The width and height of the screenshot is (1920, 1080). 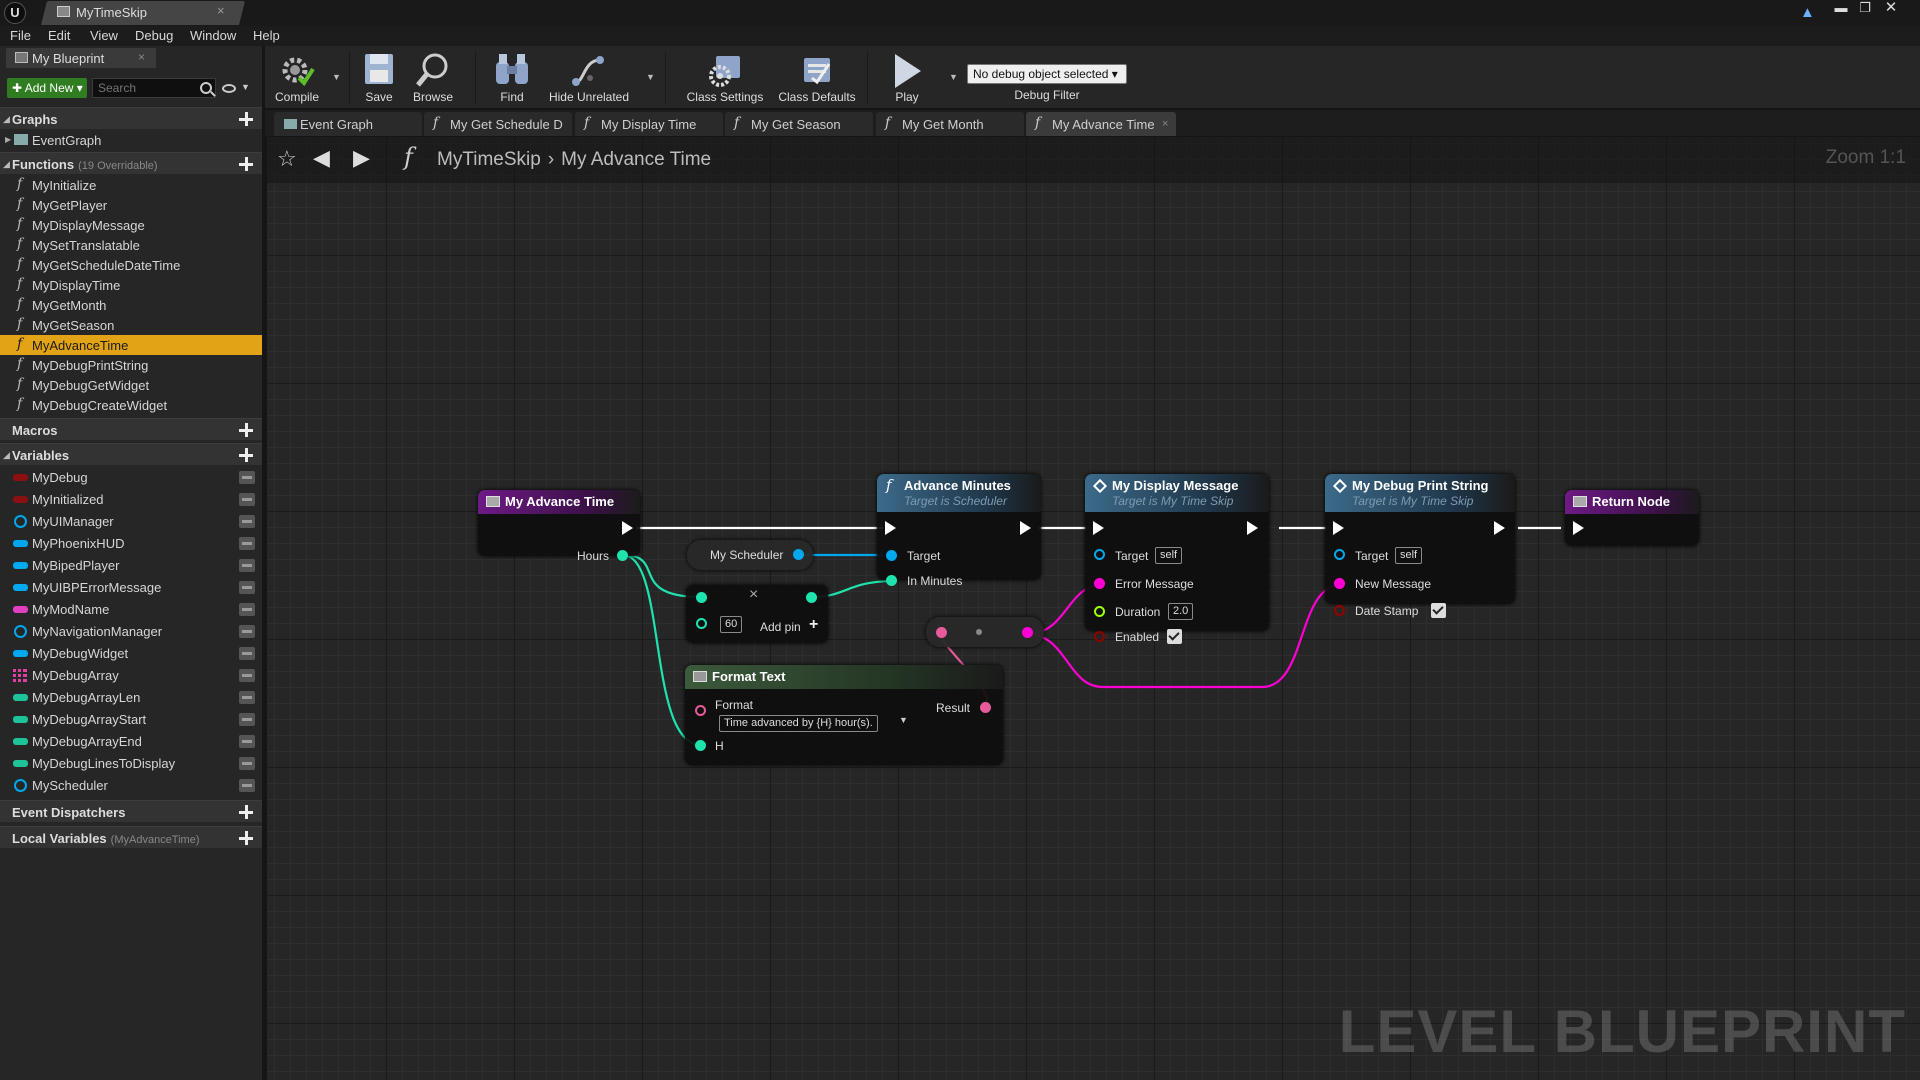 What do you see at coordinates (1891, 8) in the screenshot?
I see `close-window-icon: ✕` at bounding box center [1891, 8].